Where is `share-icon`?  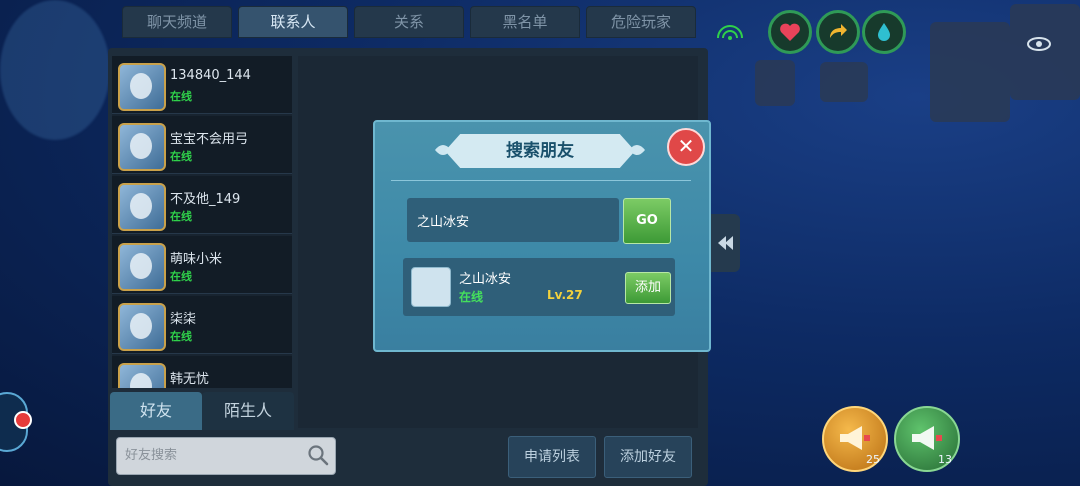 share-icon is located at coordinates (838, 31).